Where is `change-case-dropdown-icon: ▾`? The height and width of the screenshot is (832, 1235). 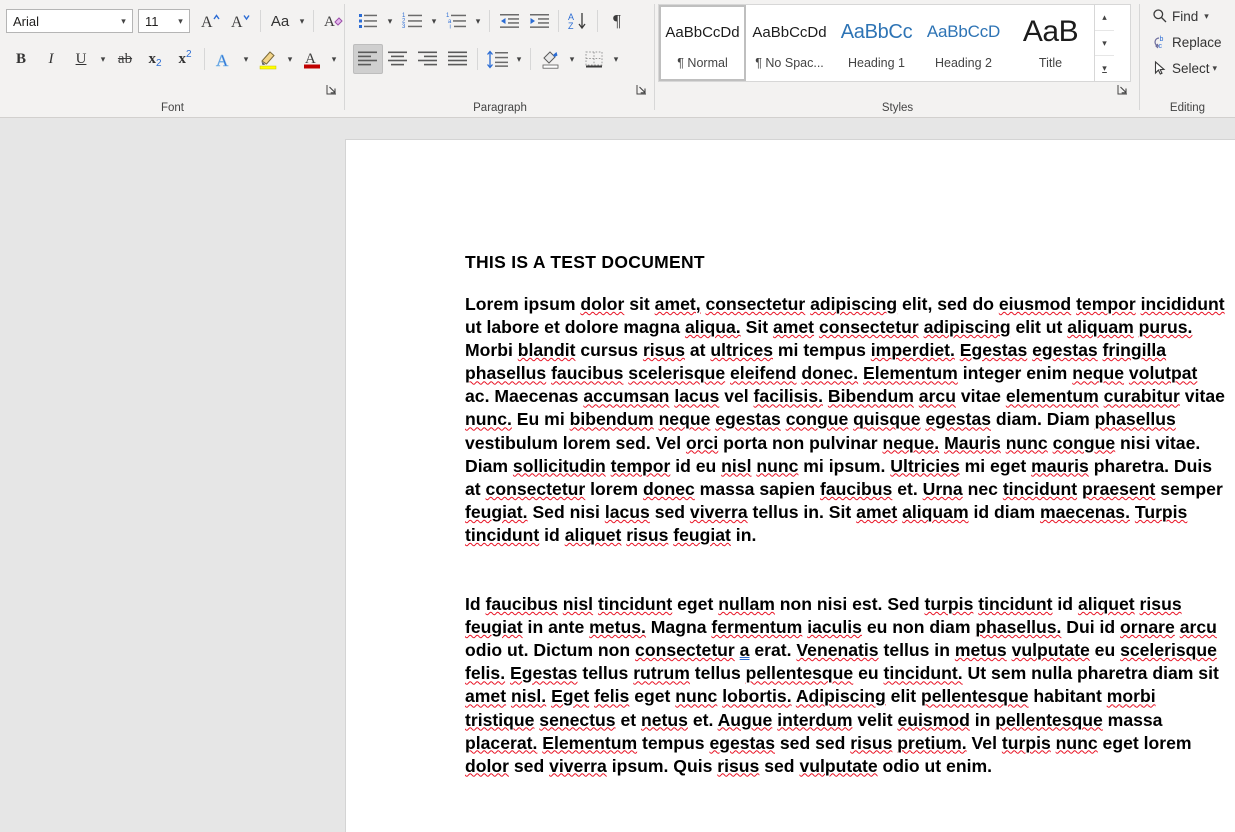
change-case-dropdown-icon: ▾ is located at coordinates (302, 21).